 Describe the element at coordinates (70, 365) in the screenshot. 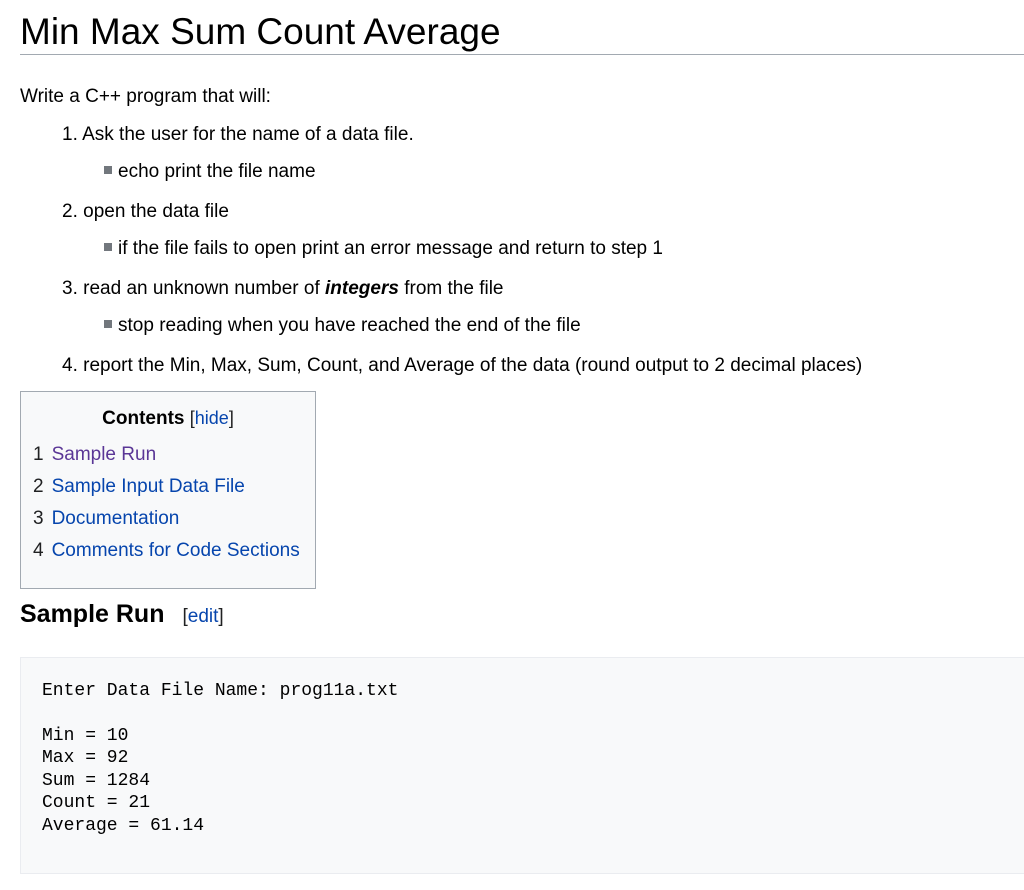

I see `step-number: 4.` at that location.